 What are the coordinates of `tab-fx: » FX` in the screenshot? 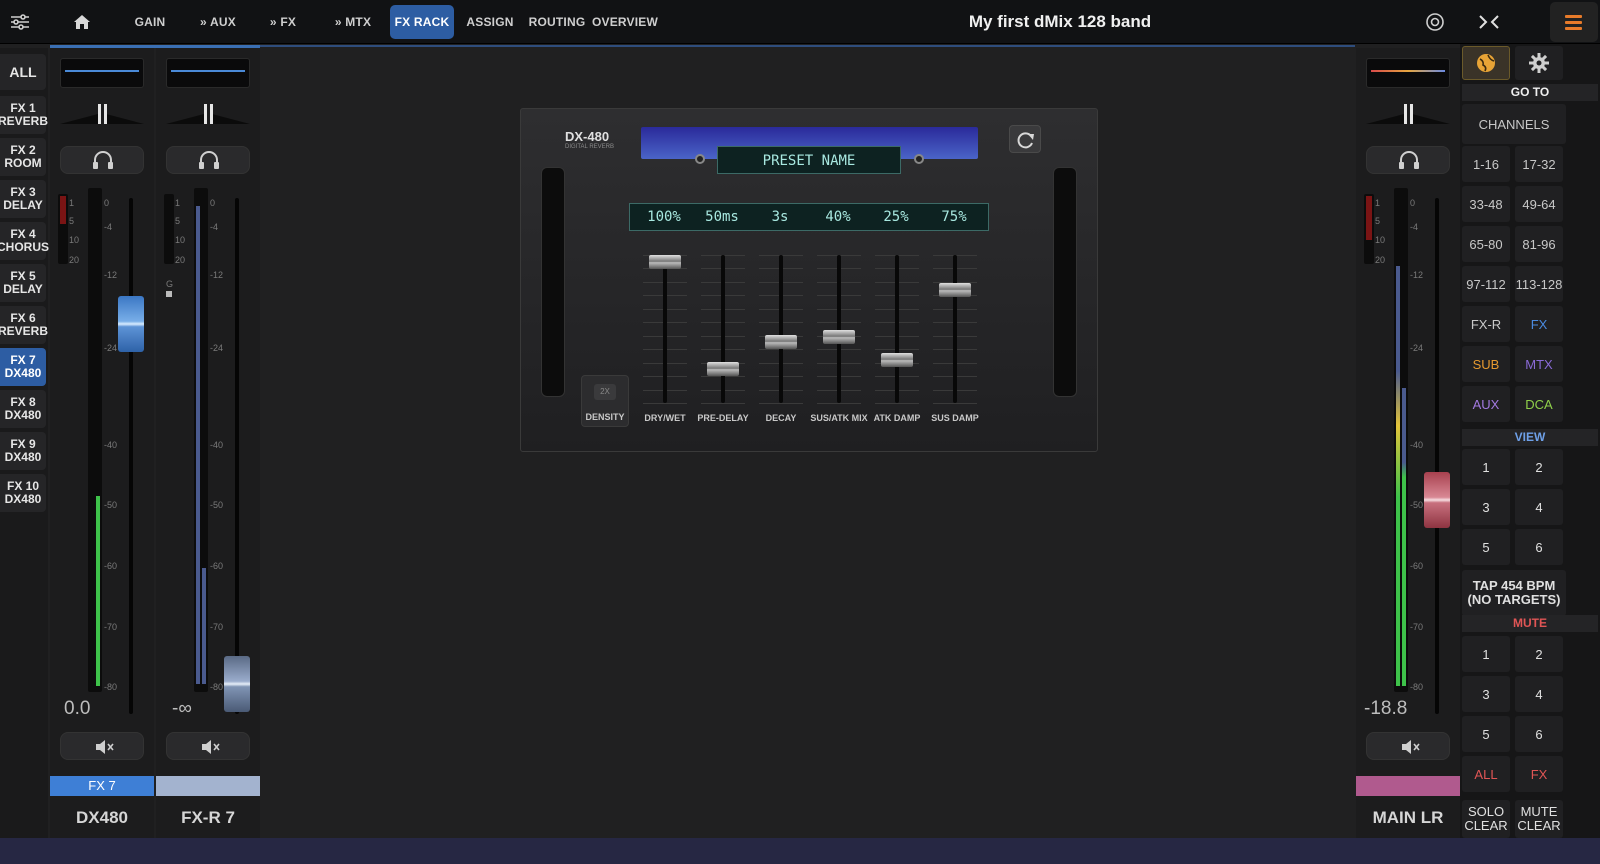 It's located at (283, 22).